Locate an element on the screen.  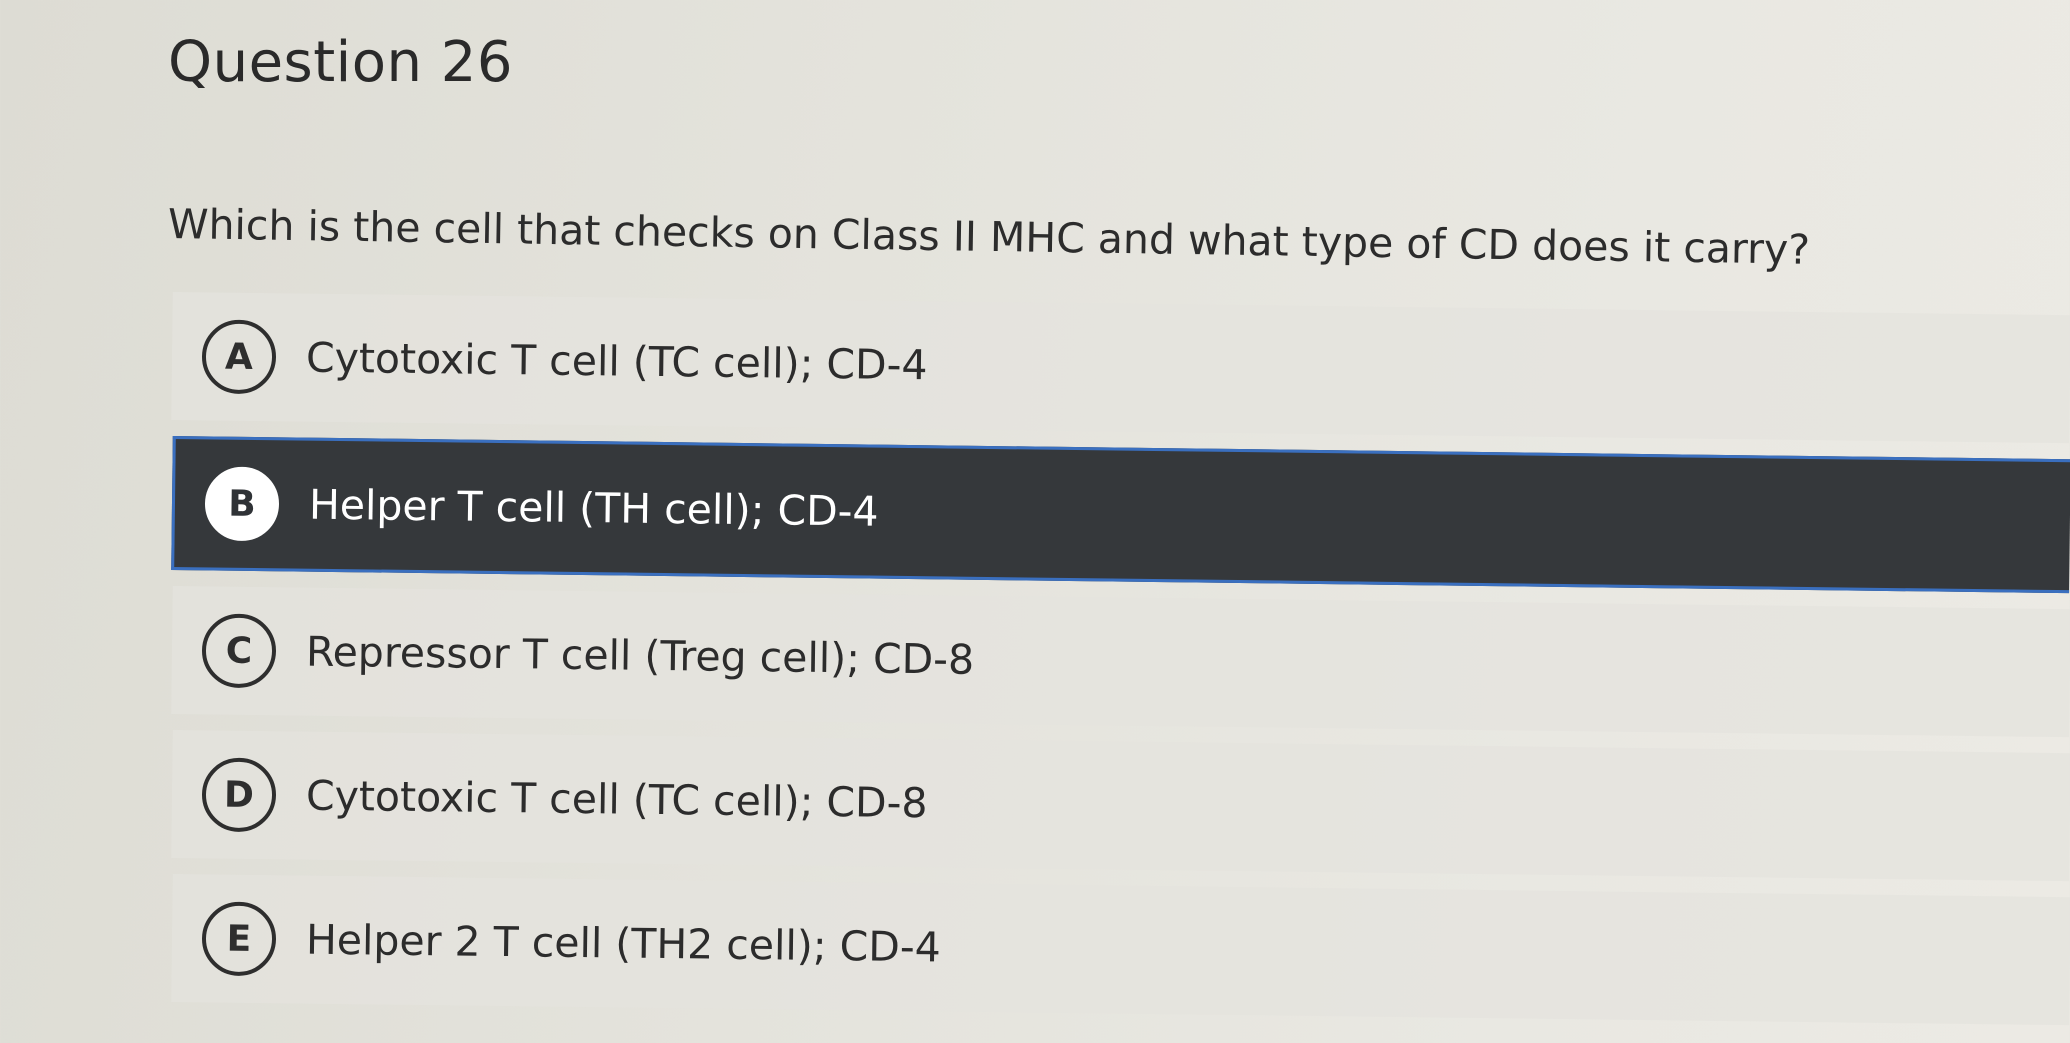
option-letter-badge: C is located at coordinates (239, 651).